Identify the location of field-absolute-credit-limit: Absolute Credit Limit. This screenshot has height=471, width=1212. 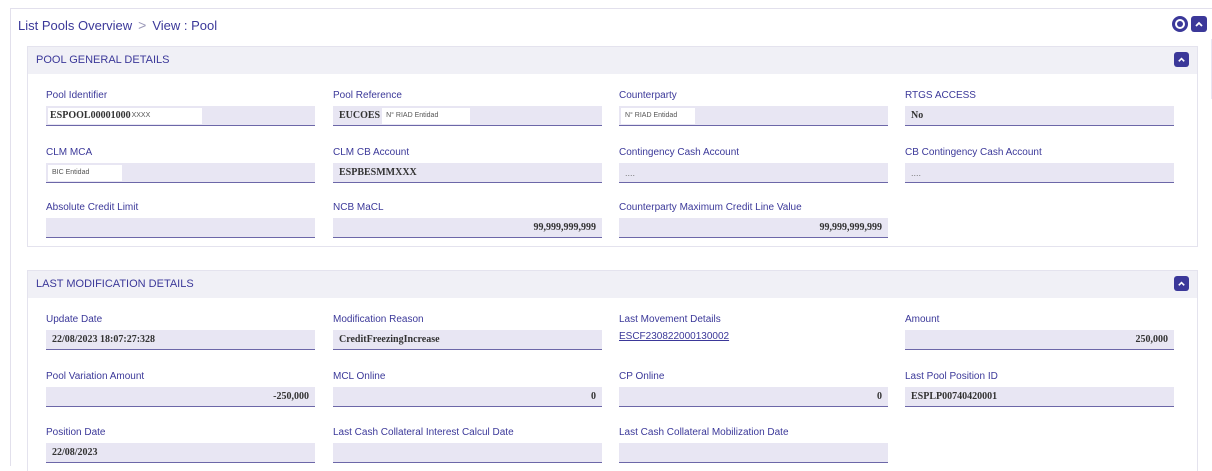
(180, 220).